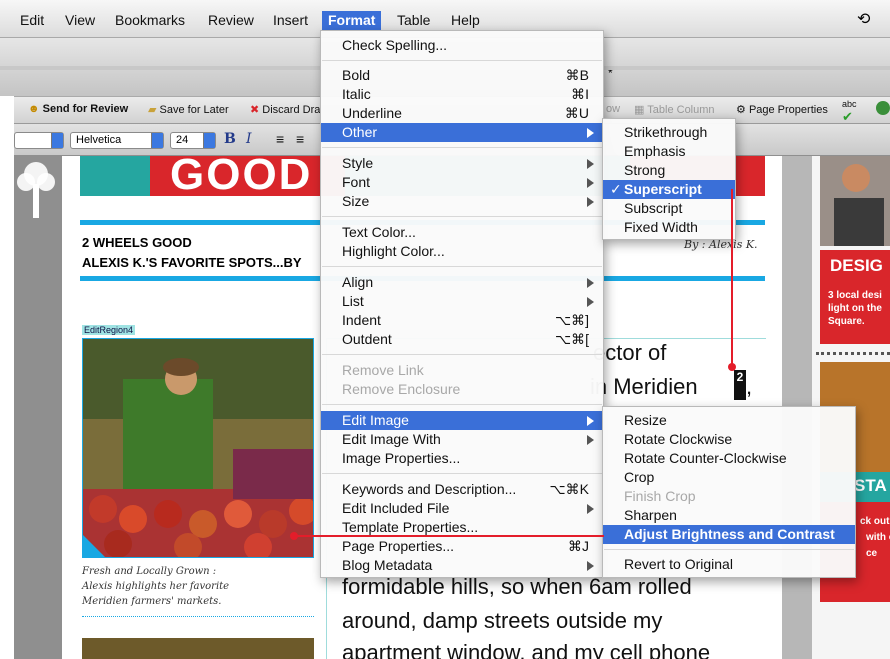 The width and height of the screenshot is (890, 659). I want to click on menu-item-align: Align, so click(462, 282).